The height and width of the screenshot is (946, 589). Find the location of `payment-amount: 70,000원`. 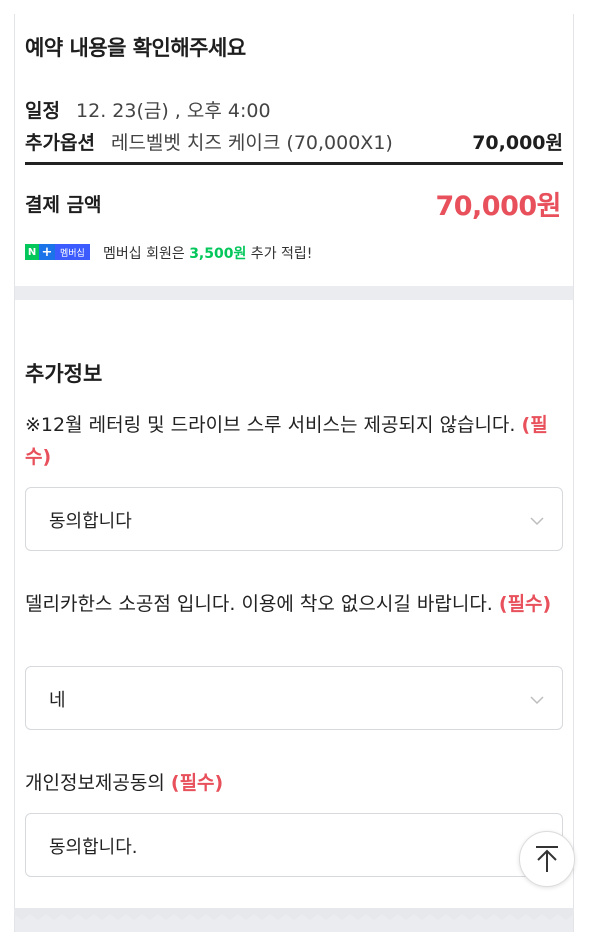

payment-amount: 70,000원 is located at coordinates (498, 206).